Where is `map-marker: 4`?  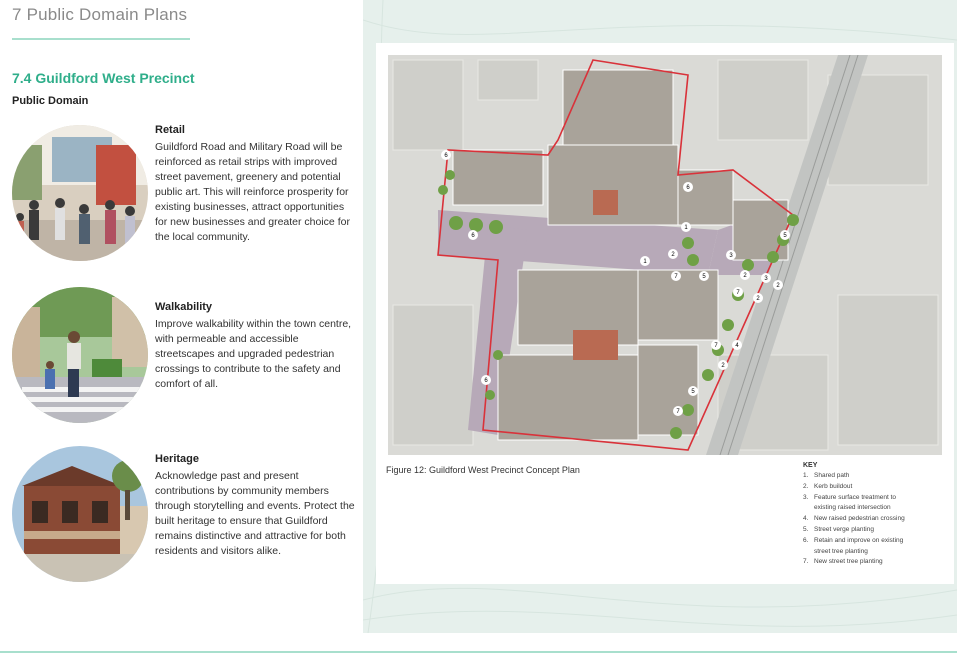
map-marker: 4 is located at coordinates (737, 345).